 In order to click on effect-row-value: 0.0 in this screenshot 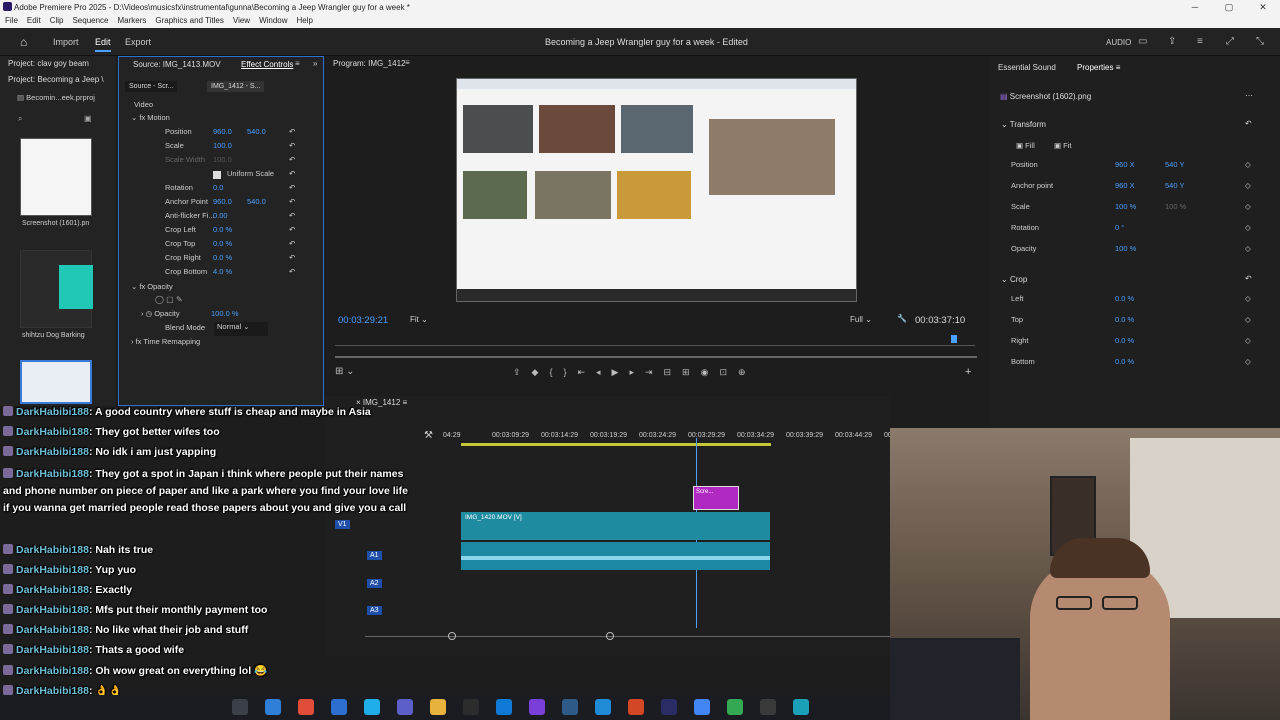, I will do `click(218, 190)`.